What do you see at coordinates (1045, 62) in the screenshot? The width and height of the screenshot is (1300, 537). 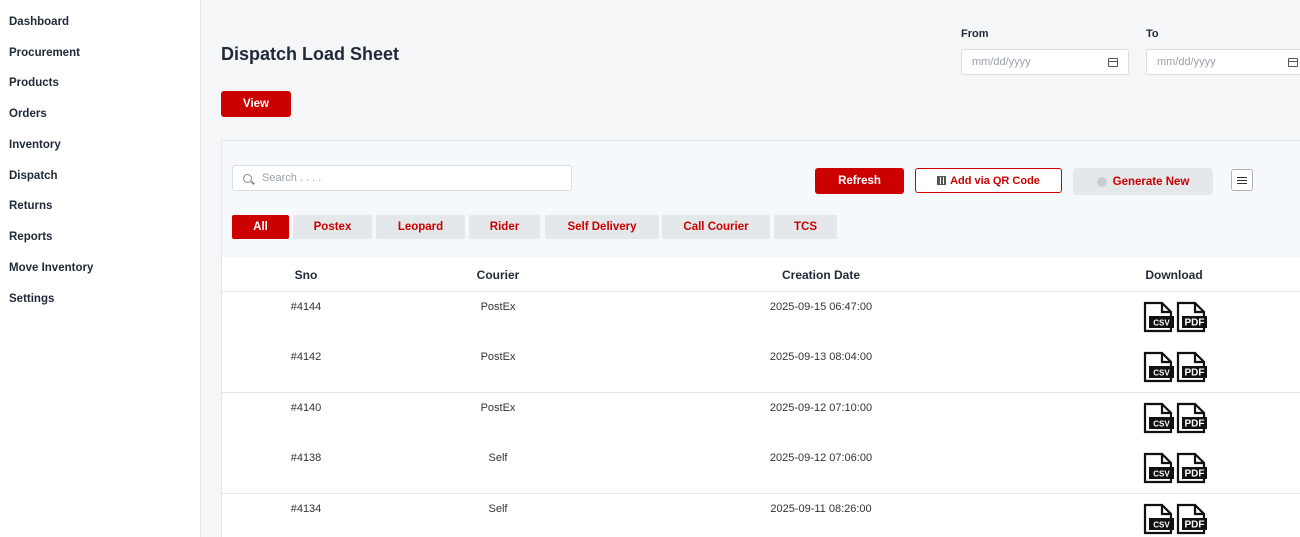 I see `from-date-input: mm/dd/yyyy` at bounding box center [1045, 62].